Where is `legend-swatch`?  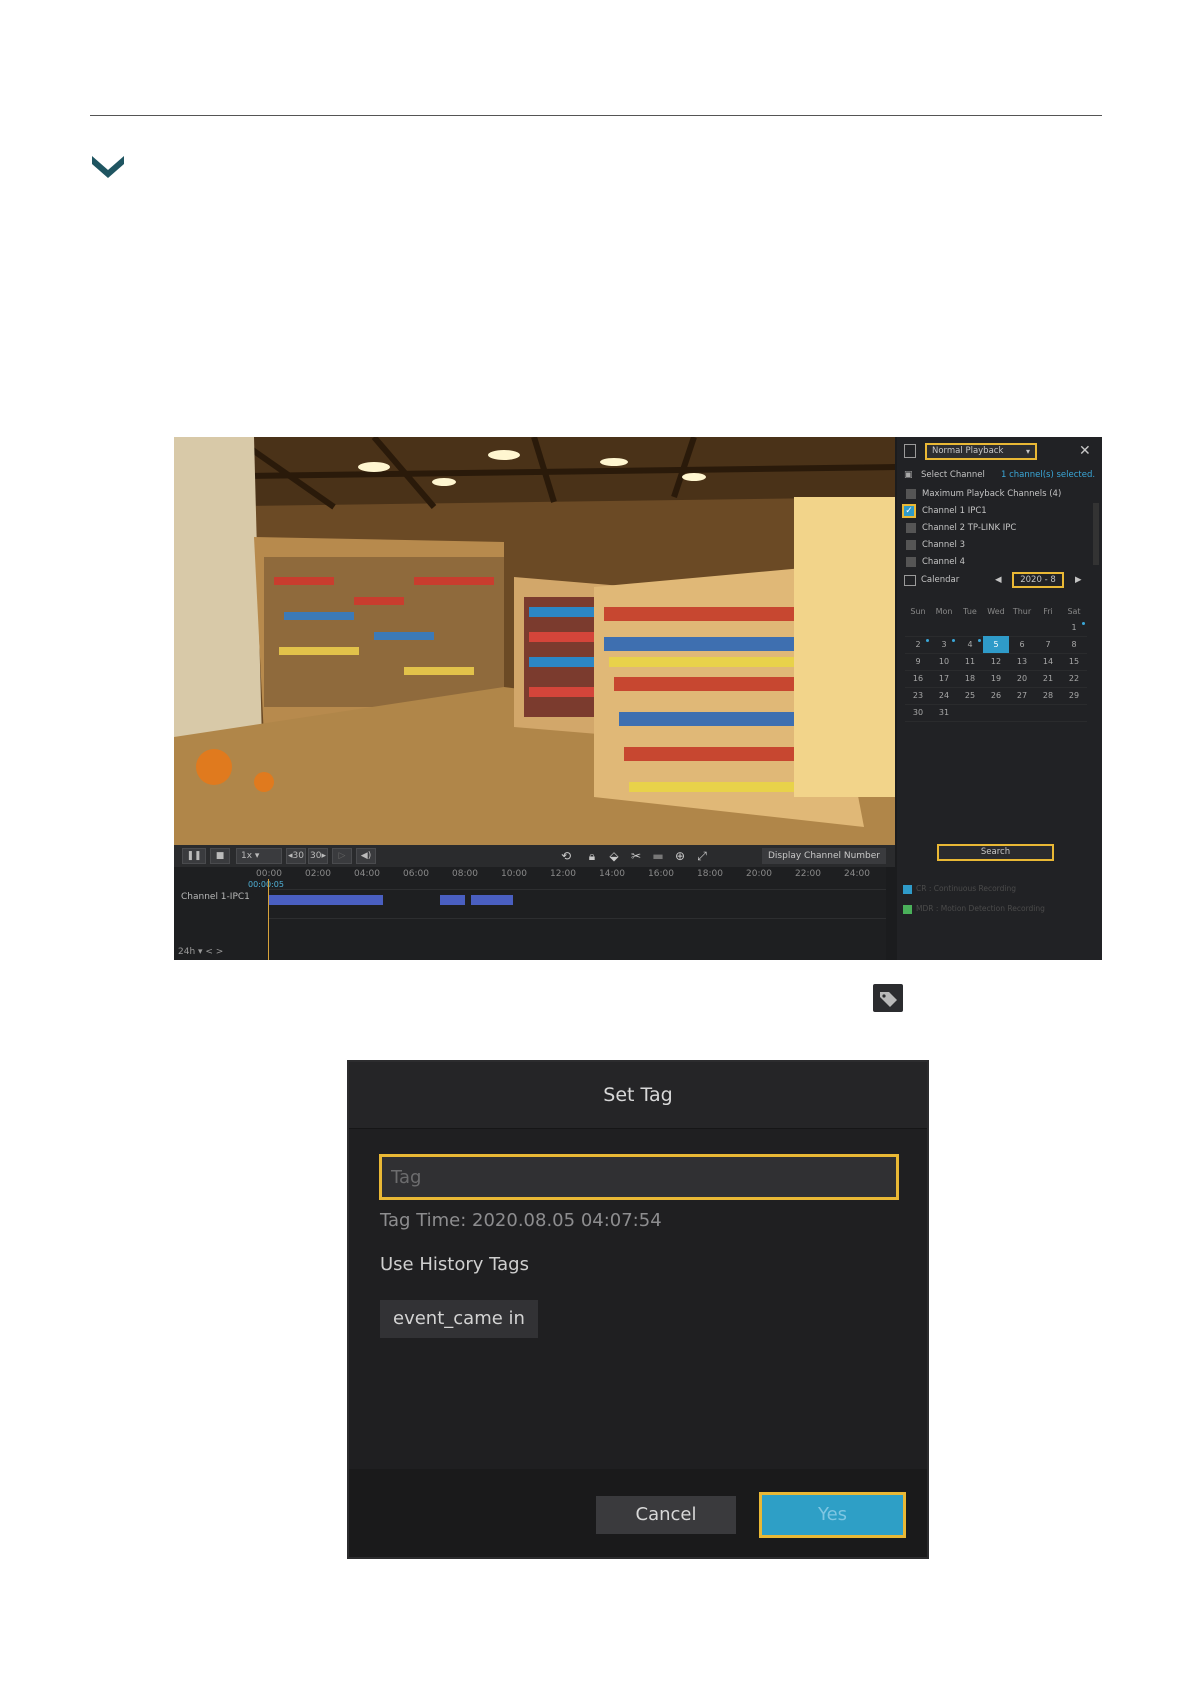
legend-swatch is located at coordinates (907, 889).